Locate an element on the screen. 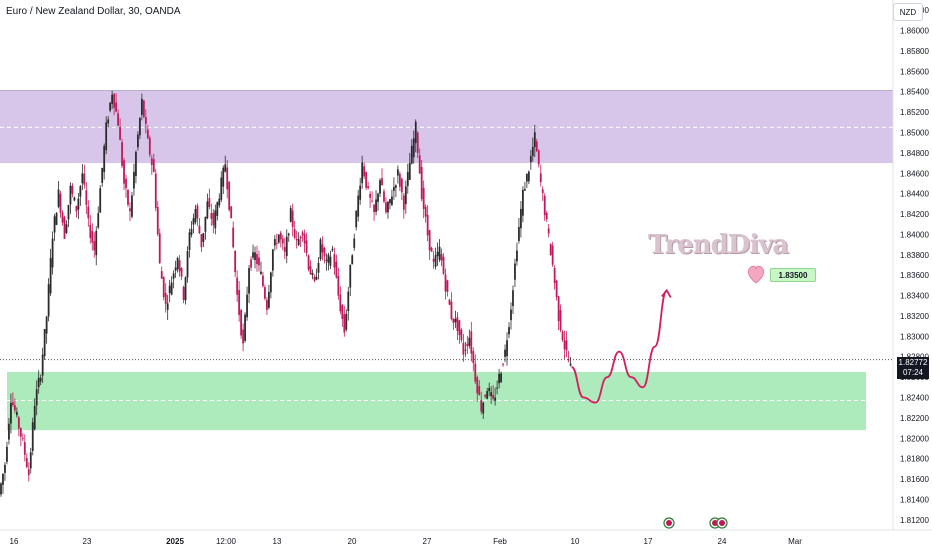 This screenshot has width=932, height=550. event-marker-inner is located at coordinates (722, 523).